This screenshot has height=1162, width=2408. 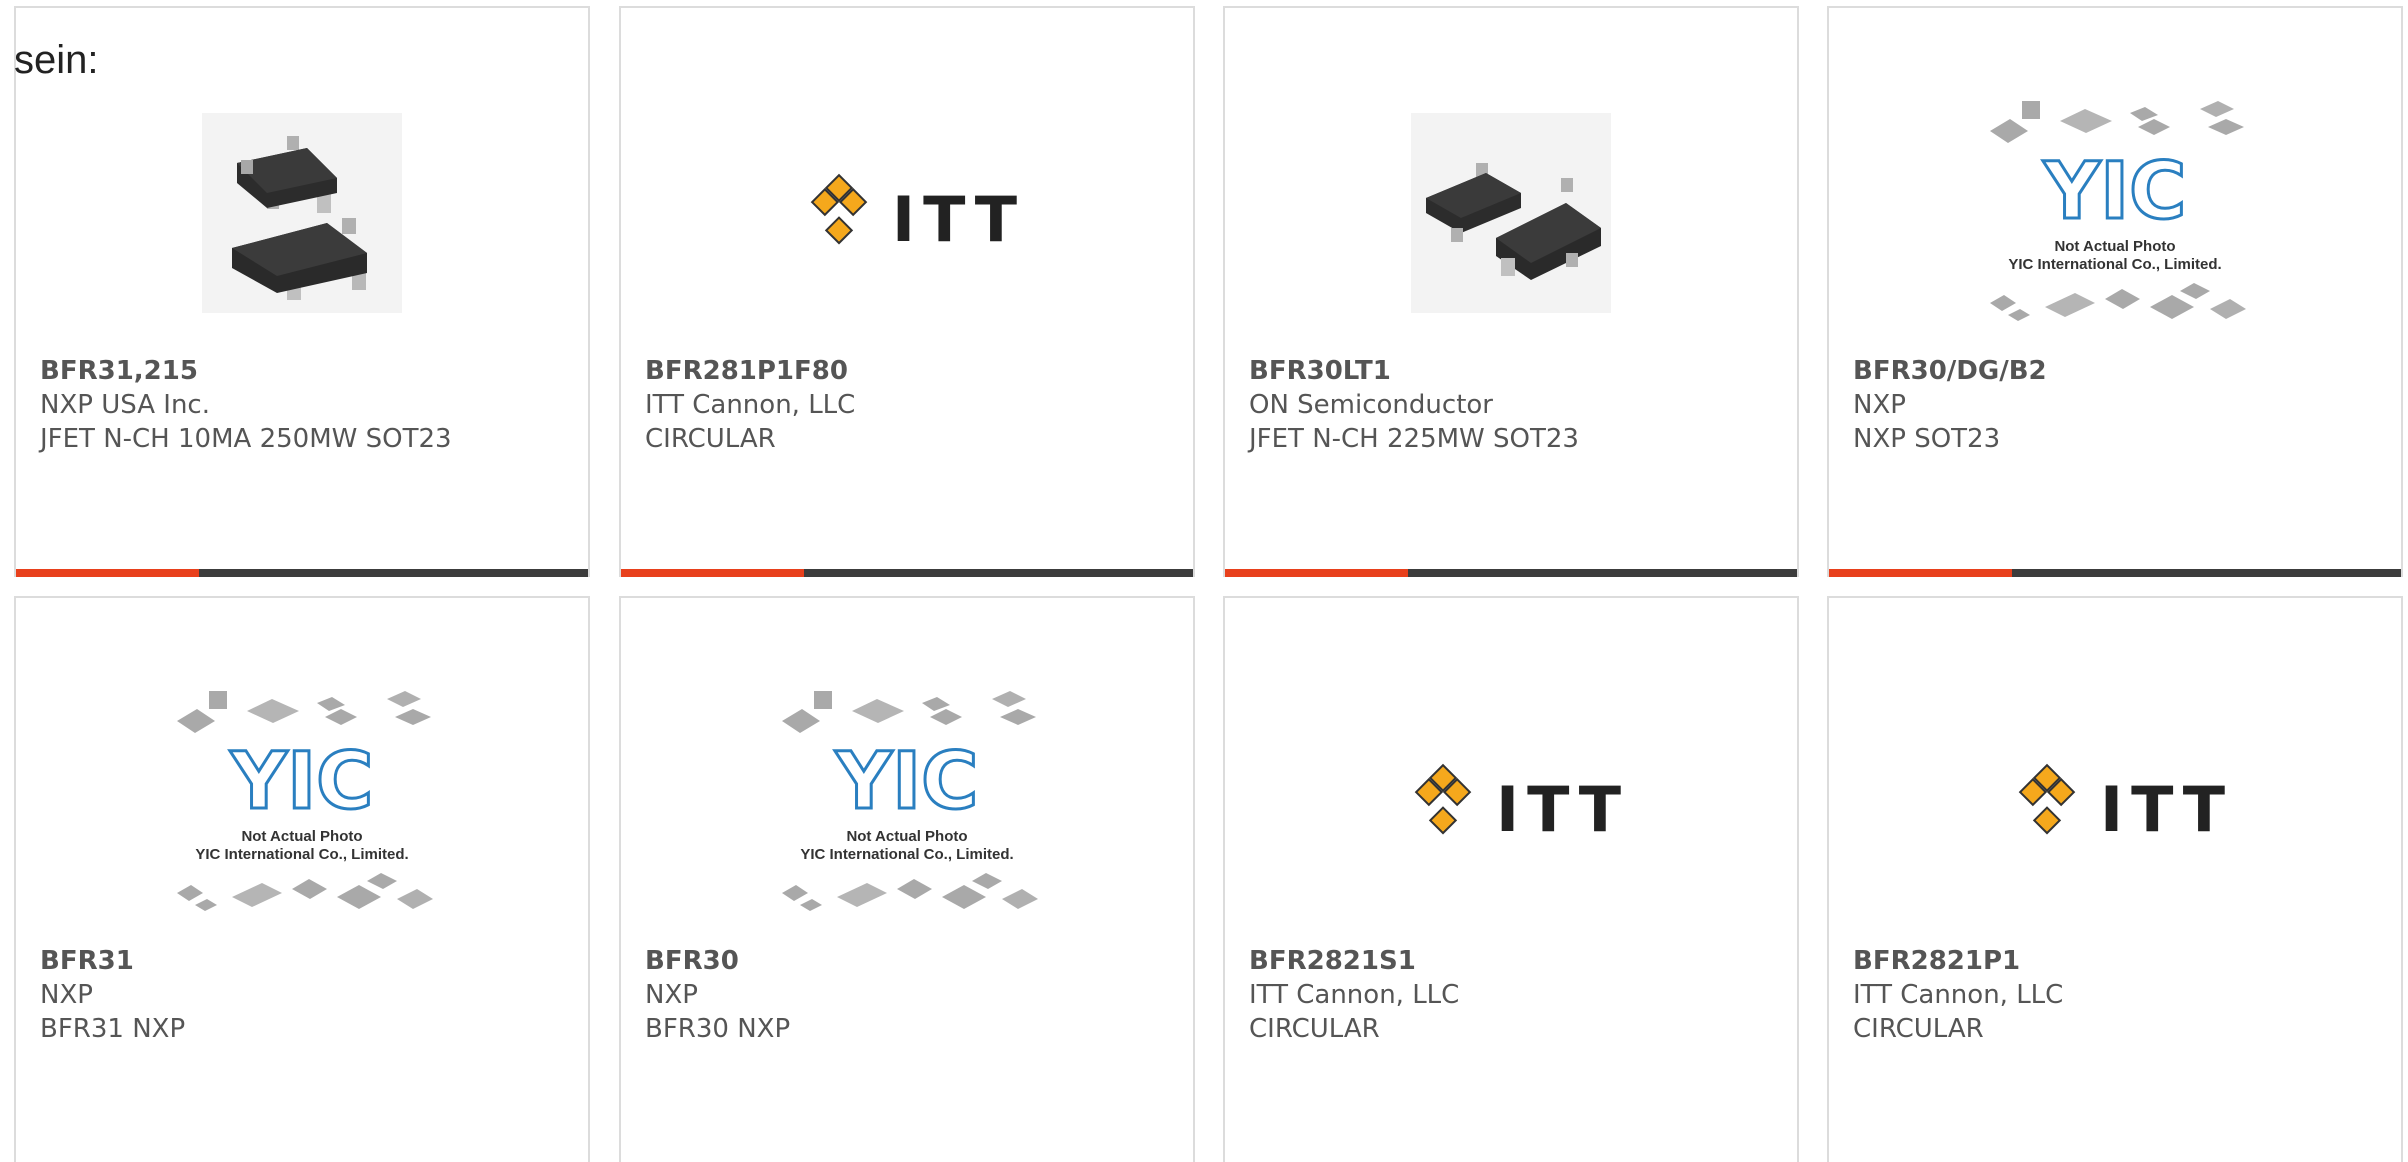 What do you see at coordinates (306, 371) in the screenshot?
I see `part-number: BFR31,215` at bounding box center [306, 371].